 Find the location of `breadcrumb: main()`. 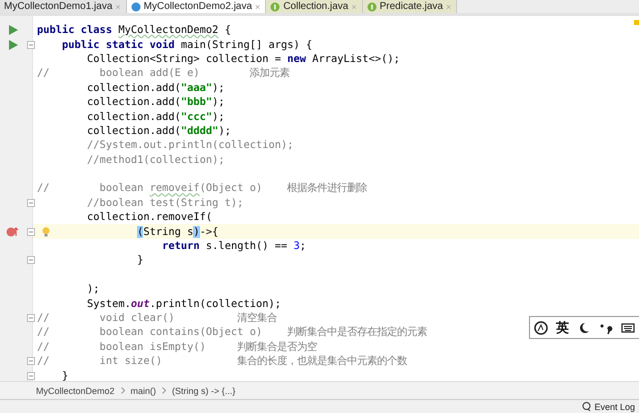

breadcrumb: main() is located at coordinates (143, 391).